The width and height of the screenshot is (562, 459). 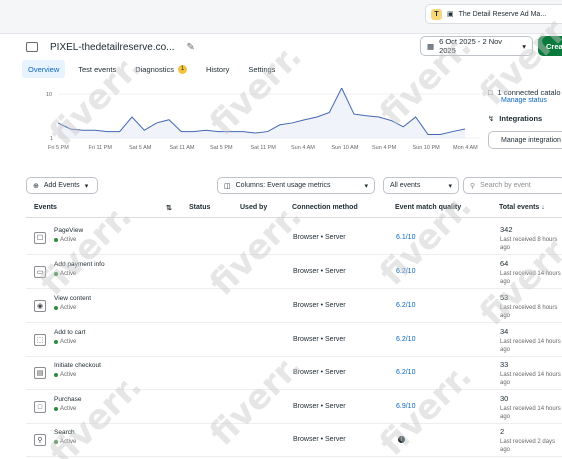 I want to click on pencil-icon: ✎, so click(x=191, y=47).